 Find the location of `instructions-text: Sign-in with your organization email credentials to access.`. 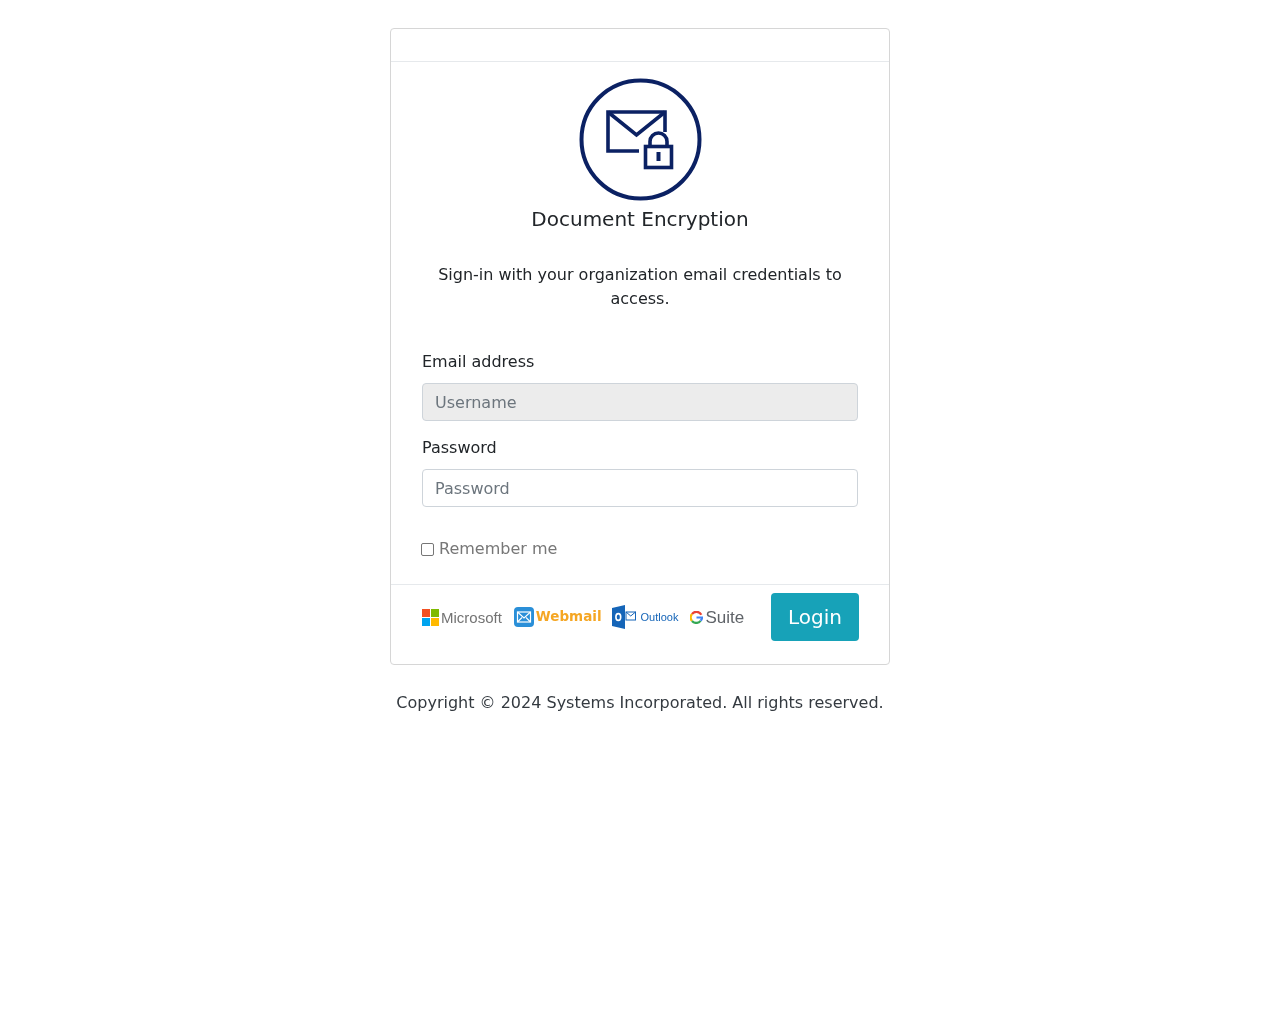

instructions-text: Sign-in with your organization email credentials to access. is located at coordinates (640, 287).